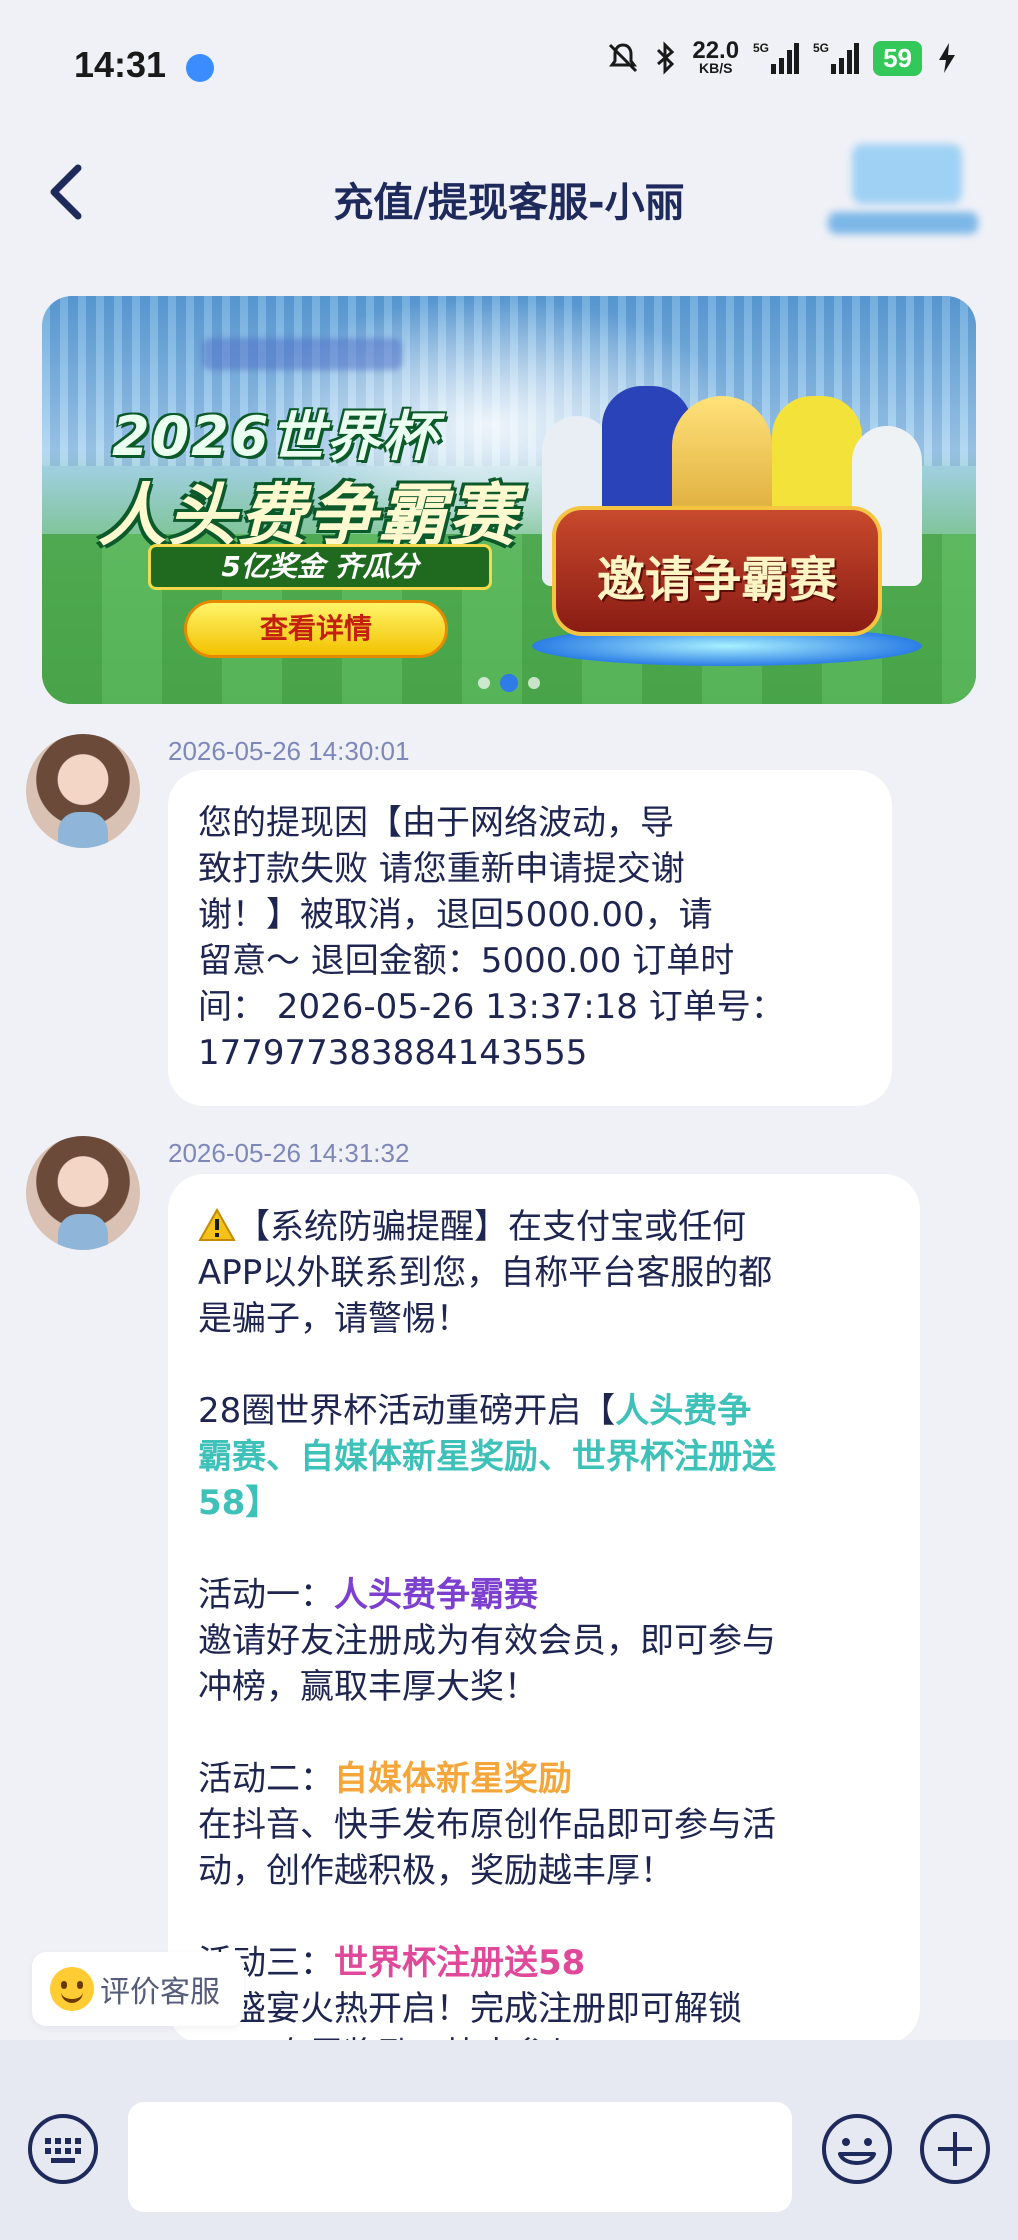 The height and width of the screenshot is (2240, 1018). I want to click on clock: 14:31, so click(120, 64).